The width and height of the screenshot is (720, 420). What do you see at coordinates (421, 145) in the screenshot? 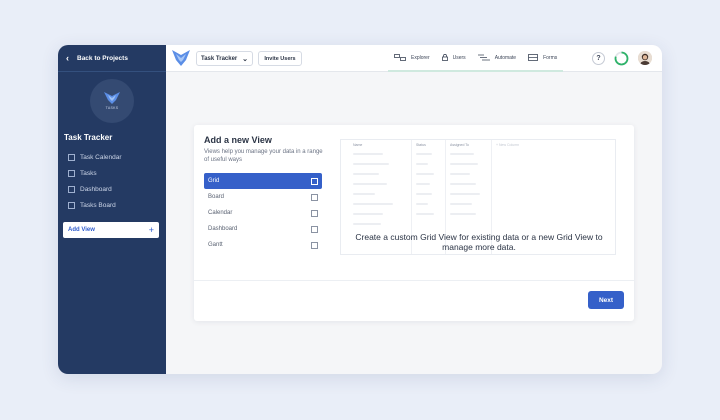
I see `preview-header-status: Status` at bounding box center [421, 145].